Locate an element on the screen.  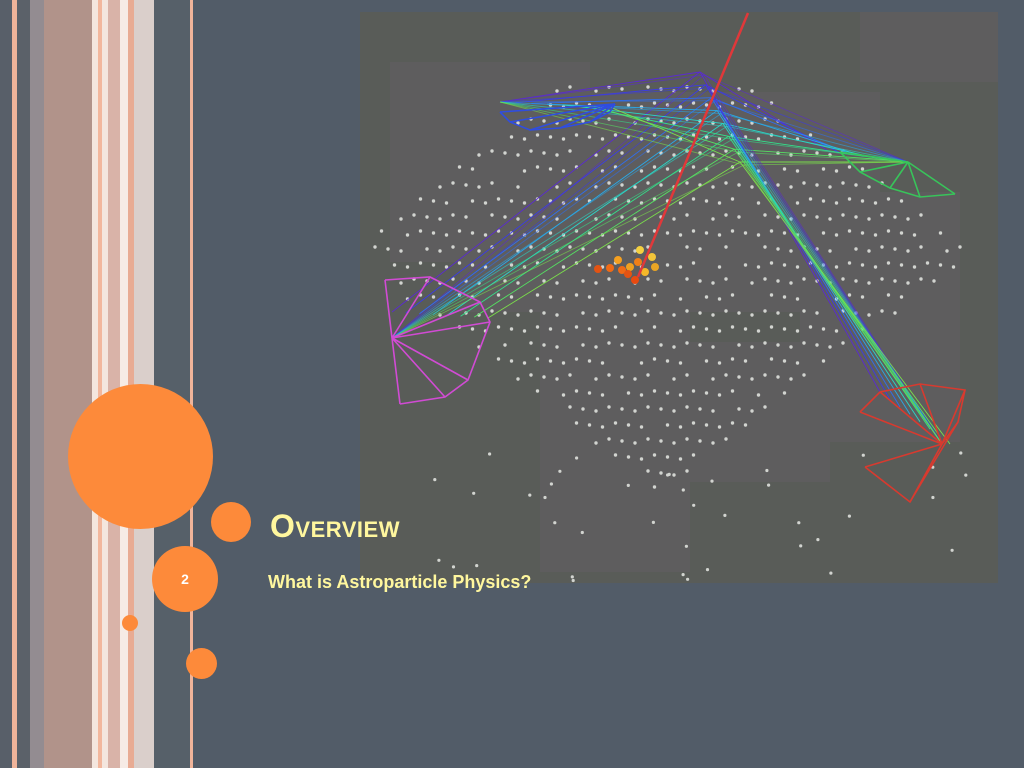
decor-circle-tiny is located at coordinates (130, 623).